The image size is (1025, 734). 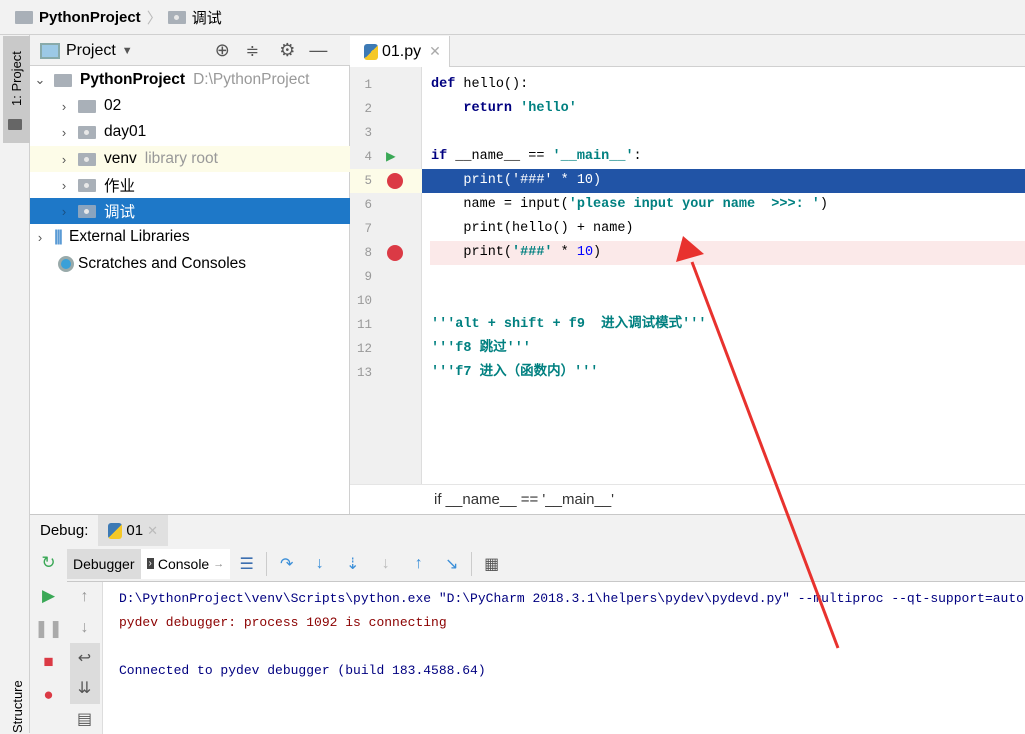 I want to click on code-token: 'hello', so click(x=548, y=108).